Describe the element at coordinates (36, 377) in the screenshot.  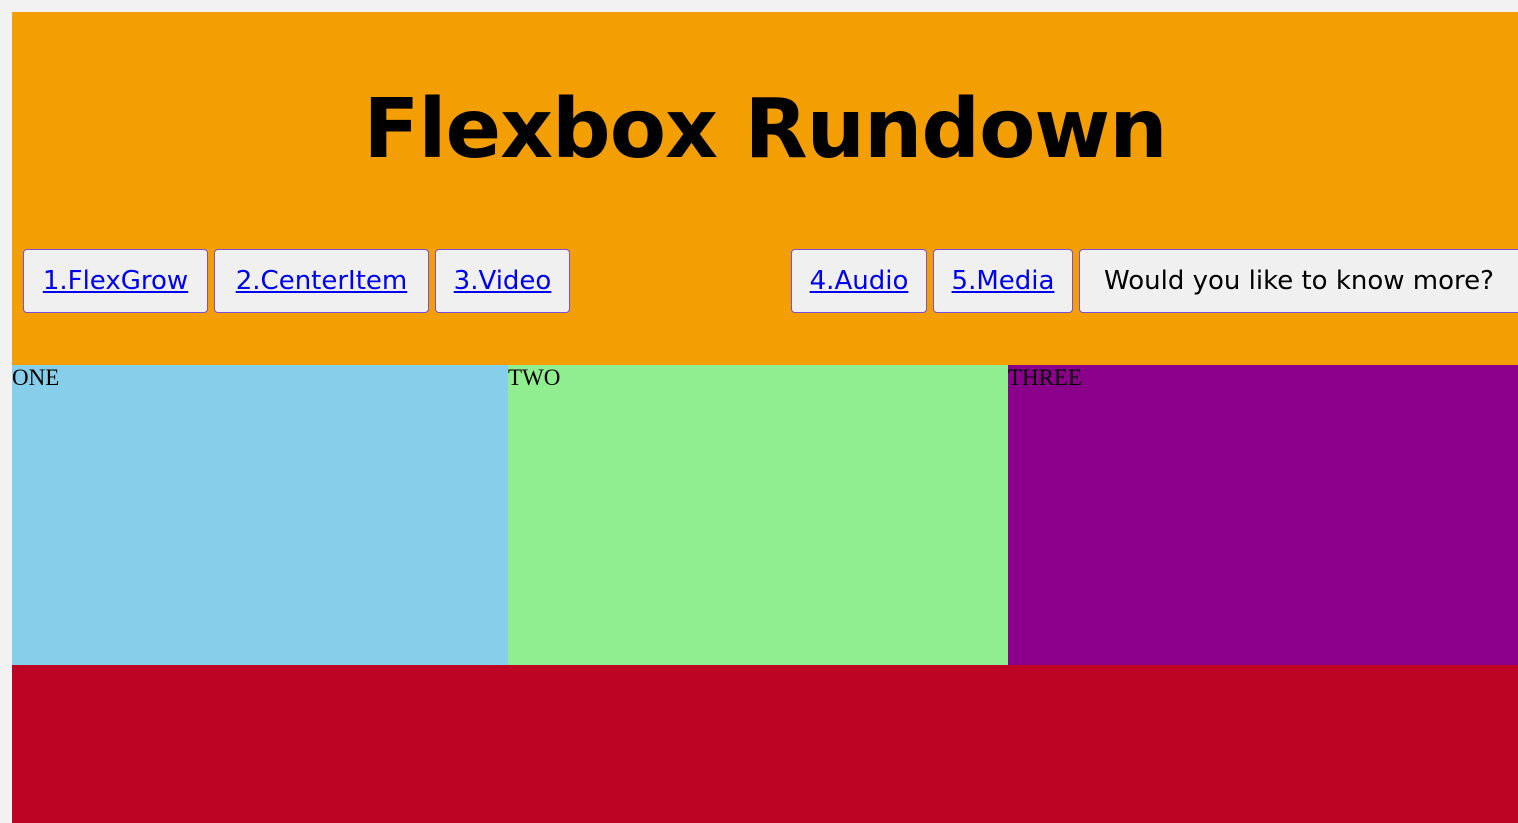
I see `box-one-label: ONE` at that location.